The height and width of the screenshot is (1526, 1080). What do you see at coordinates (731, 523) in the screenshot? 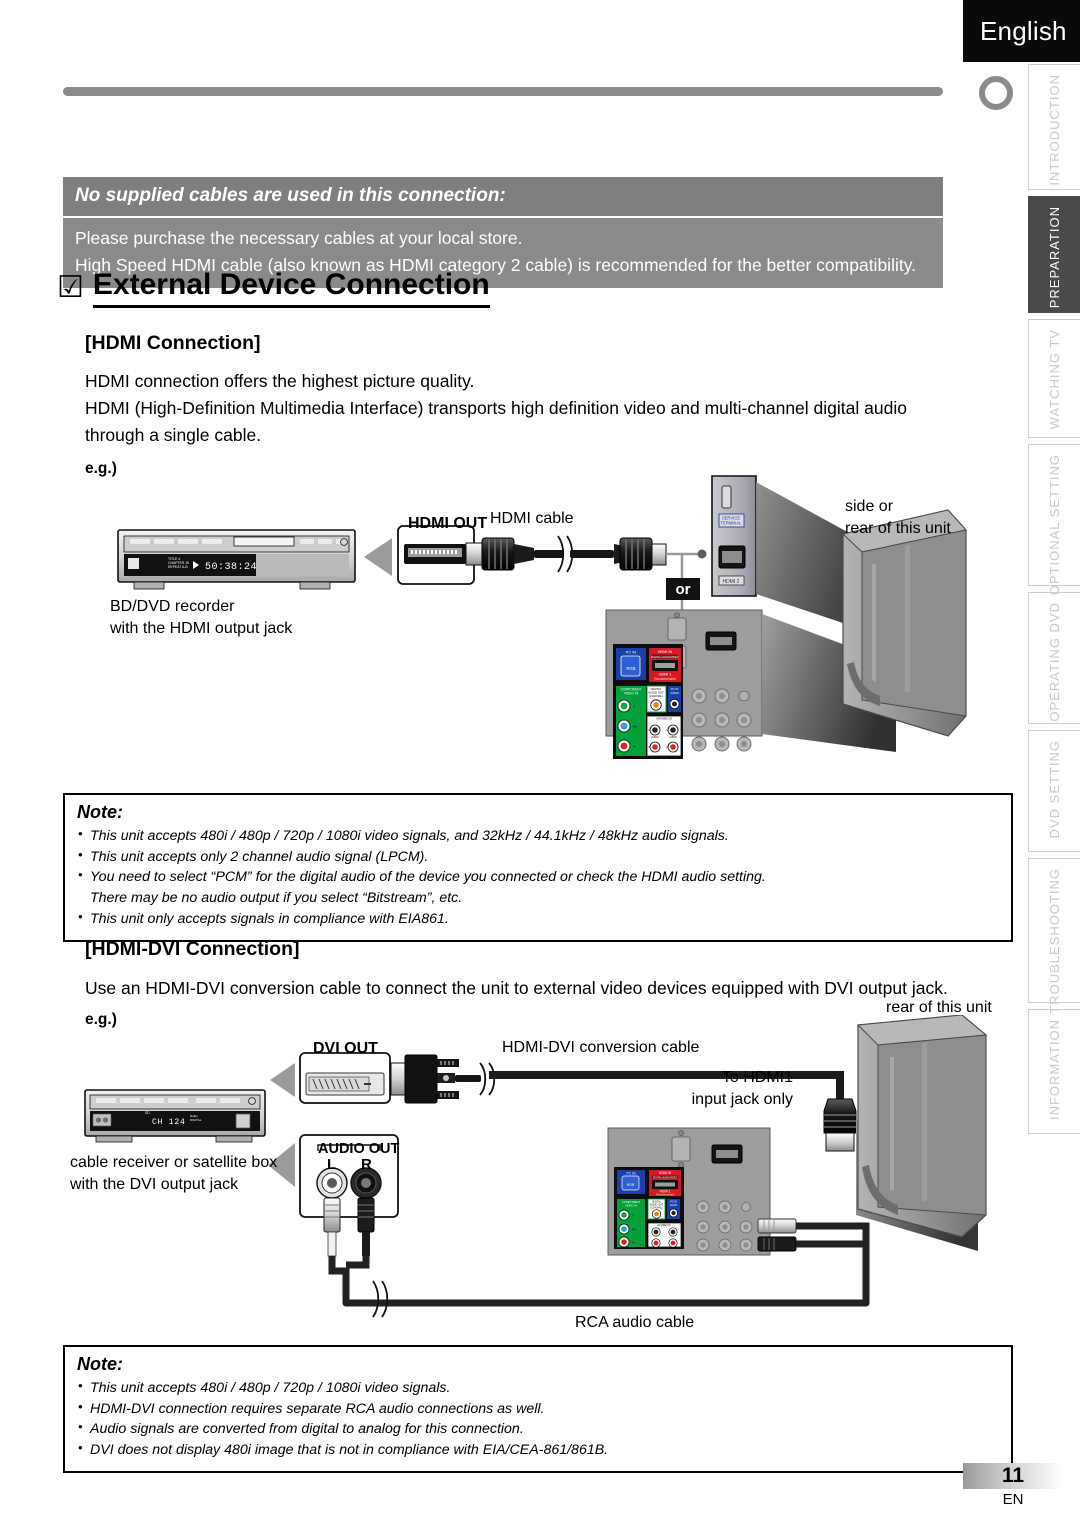
I see `svg-text: TERMINAL` at bounding box center [731, 523].